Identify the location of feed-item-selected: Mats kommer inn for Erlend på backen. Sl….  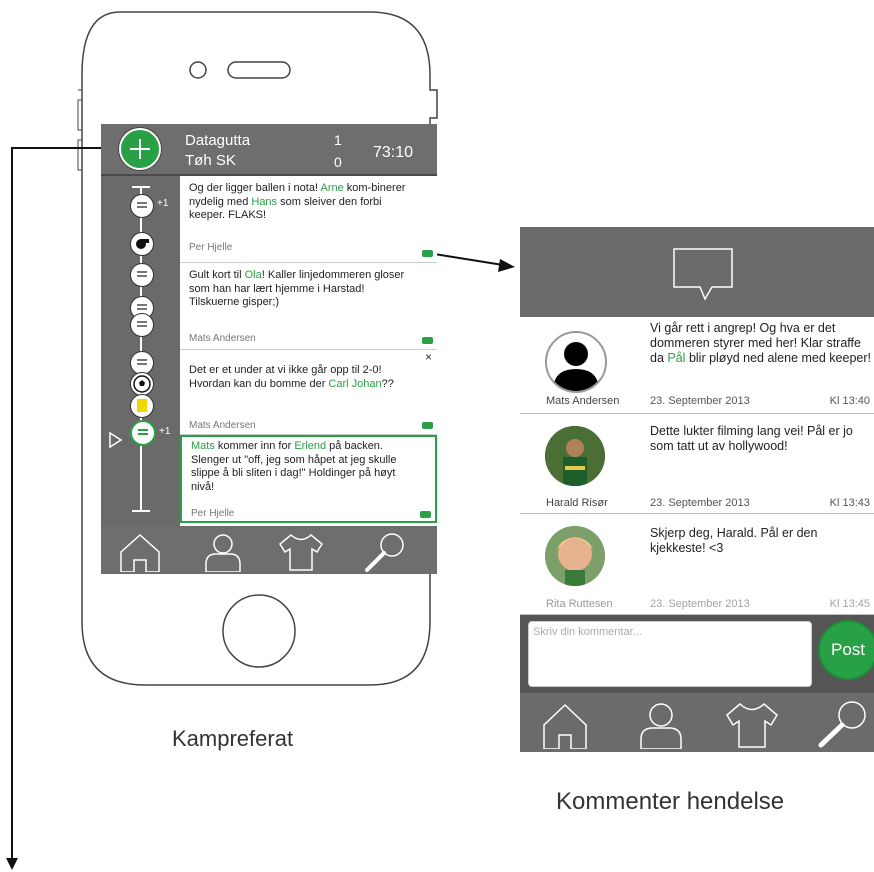
(308, 479).